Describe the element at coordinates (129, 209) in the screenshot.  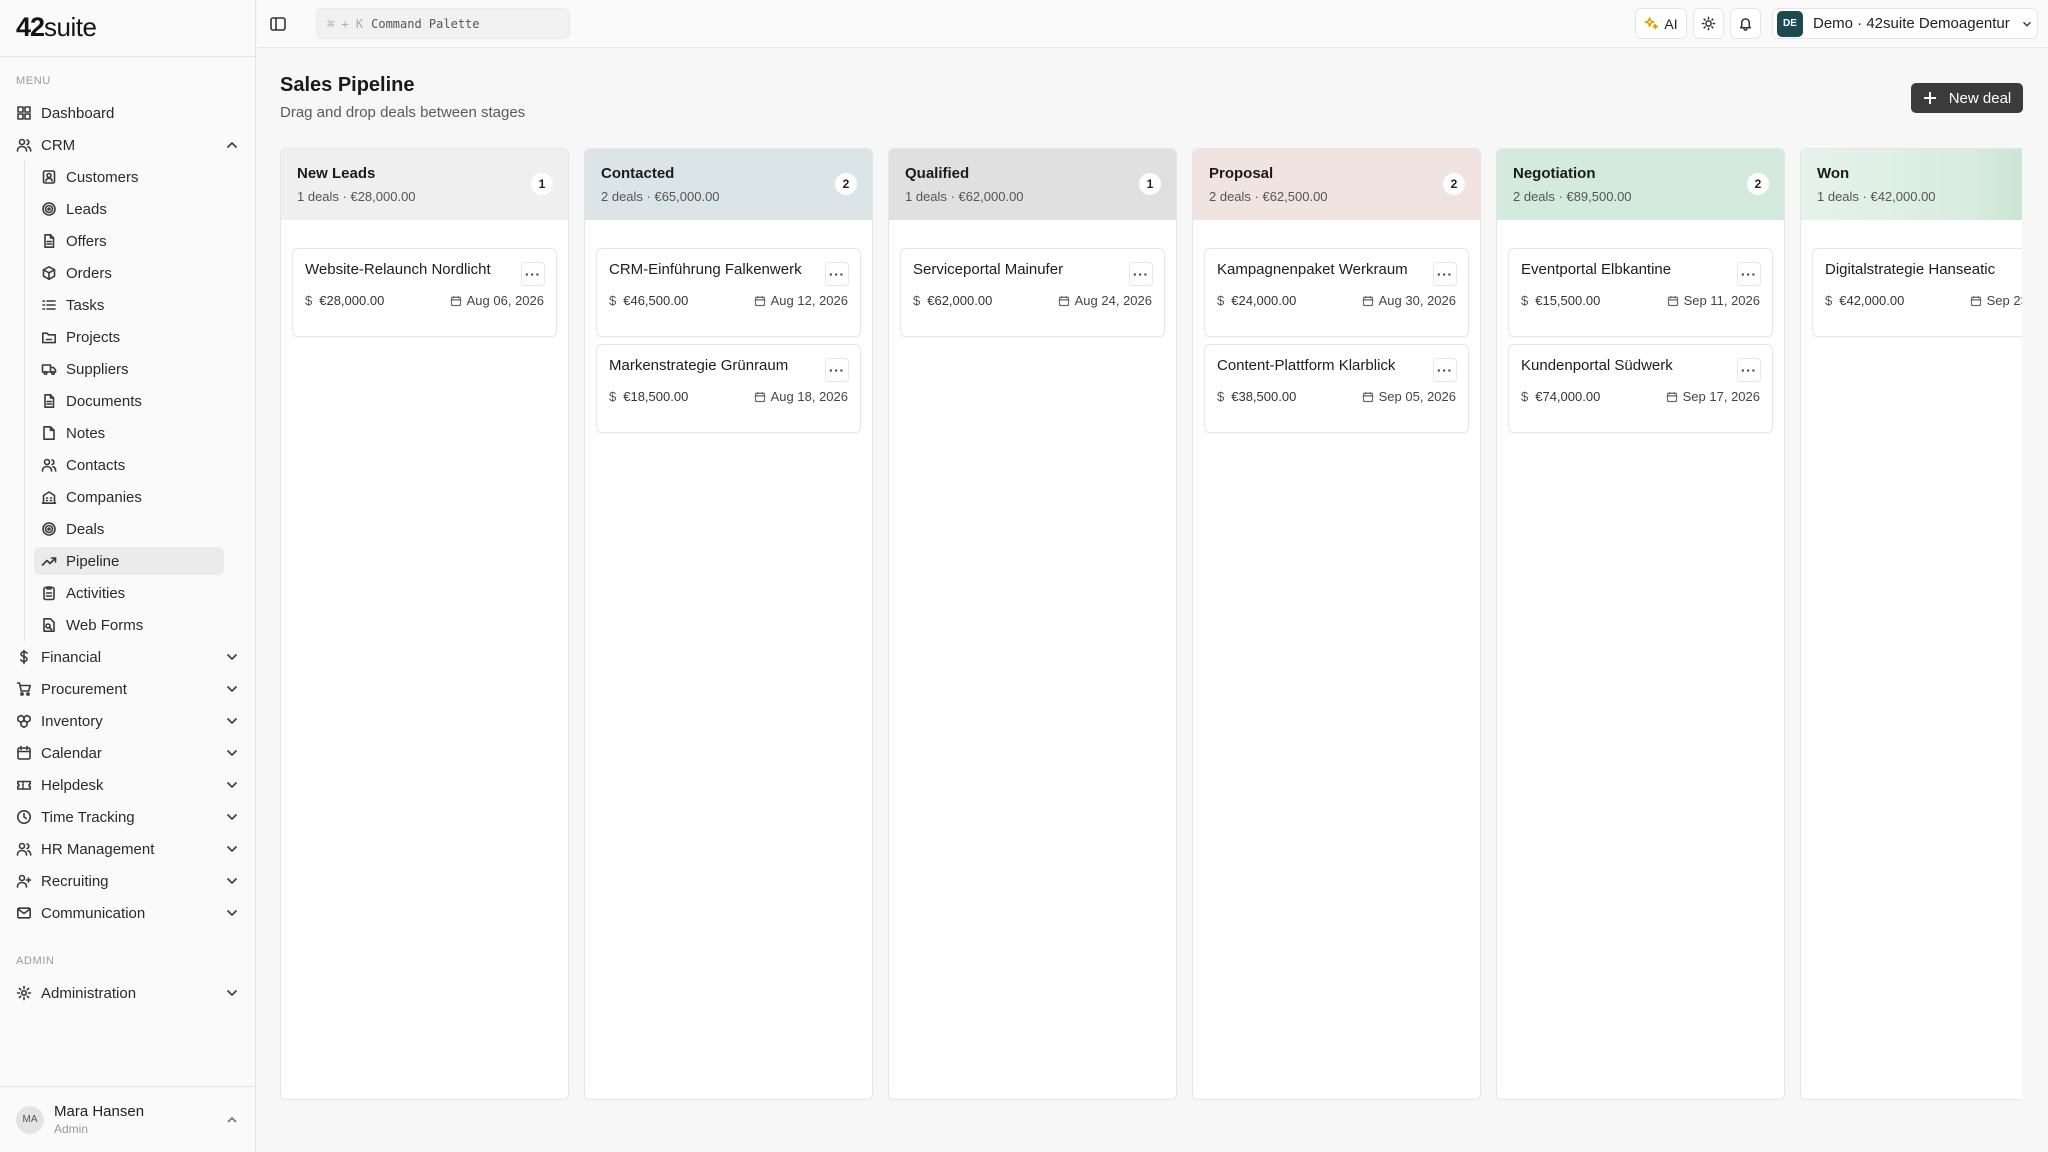
I see `sidebar-item-leads: Leads` at that location.